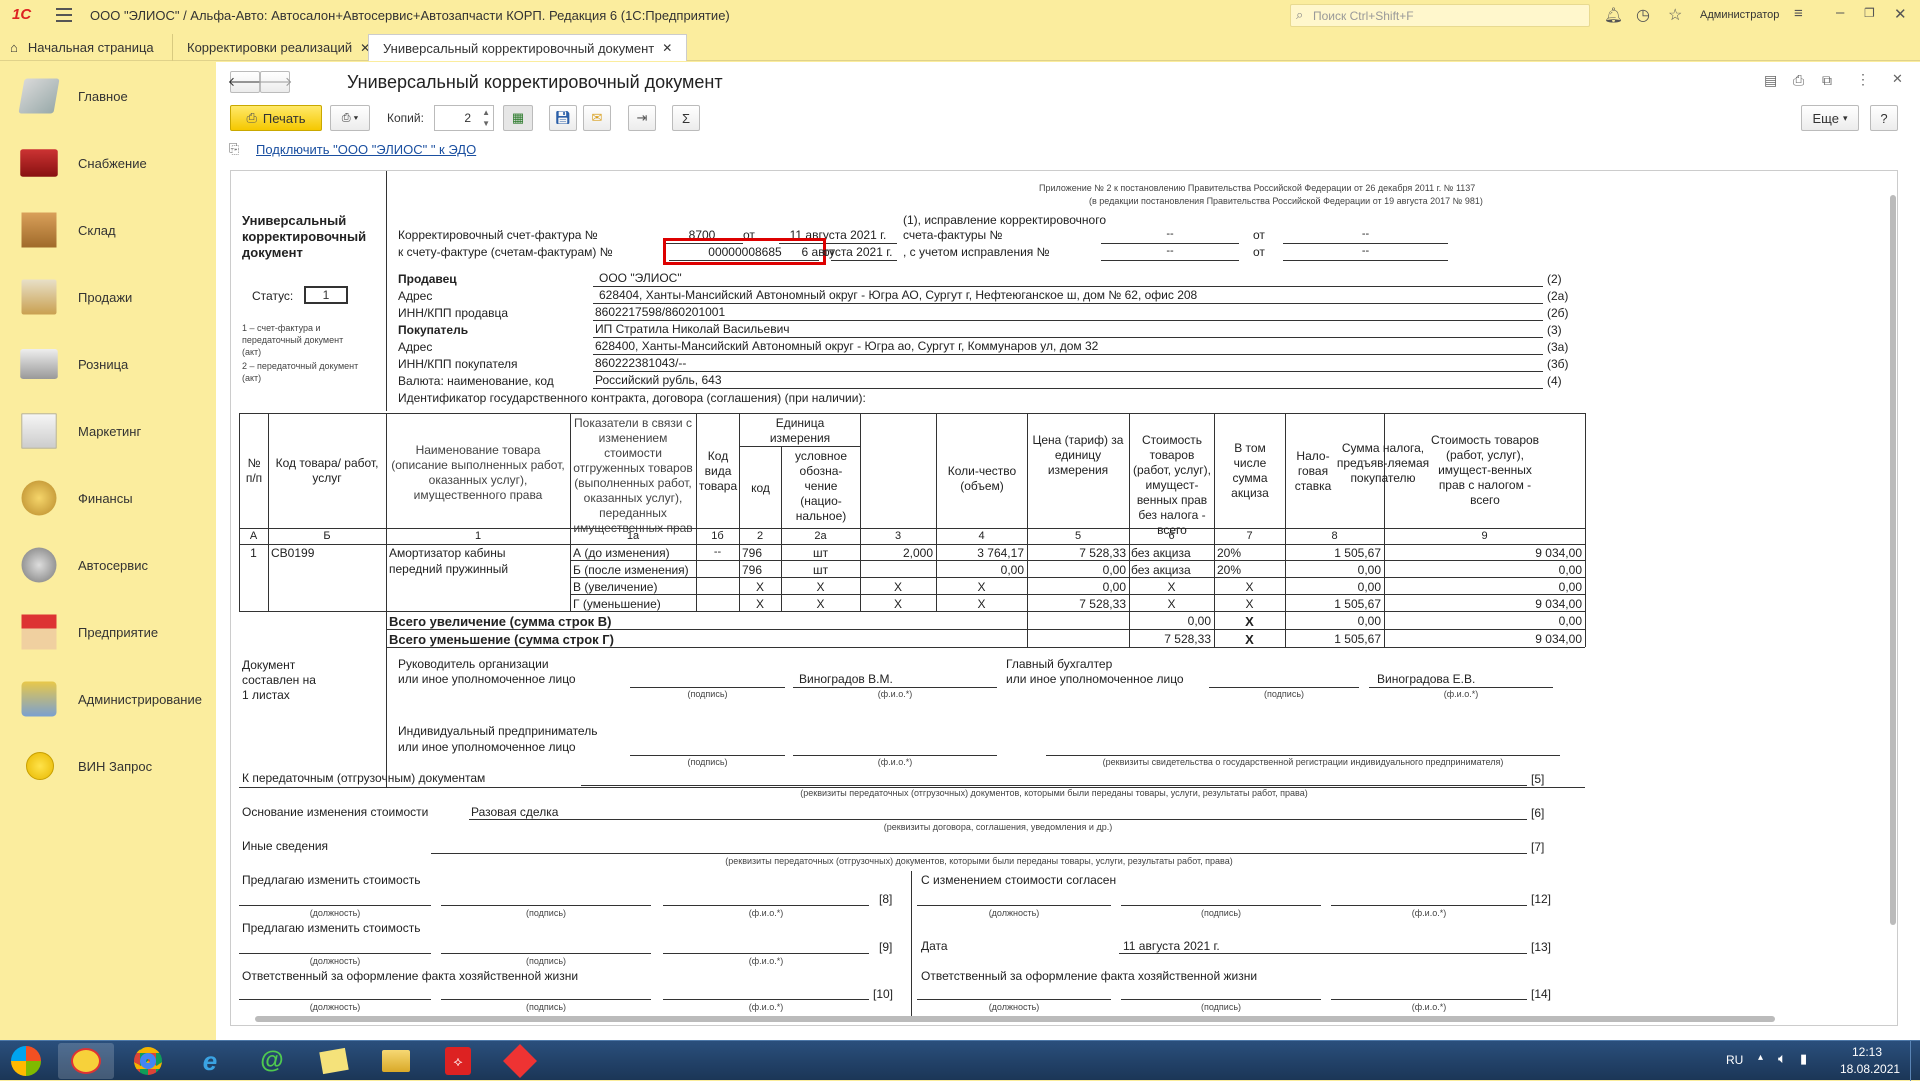 This screenshot has width=1920, height=1081. I want to click on currency-value: Российский рубль, 643, so click(658, 380).